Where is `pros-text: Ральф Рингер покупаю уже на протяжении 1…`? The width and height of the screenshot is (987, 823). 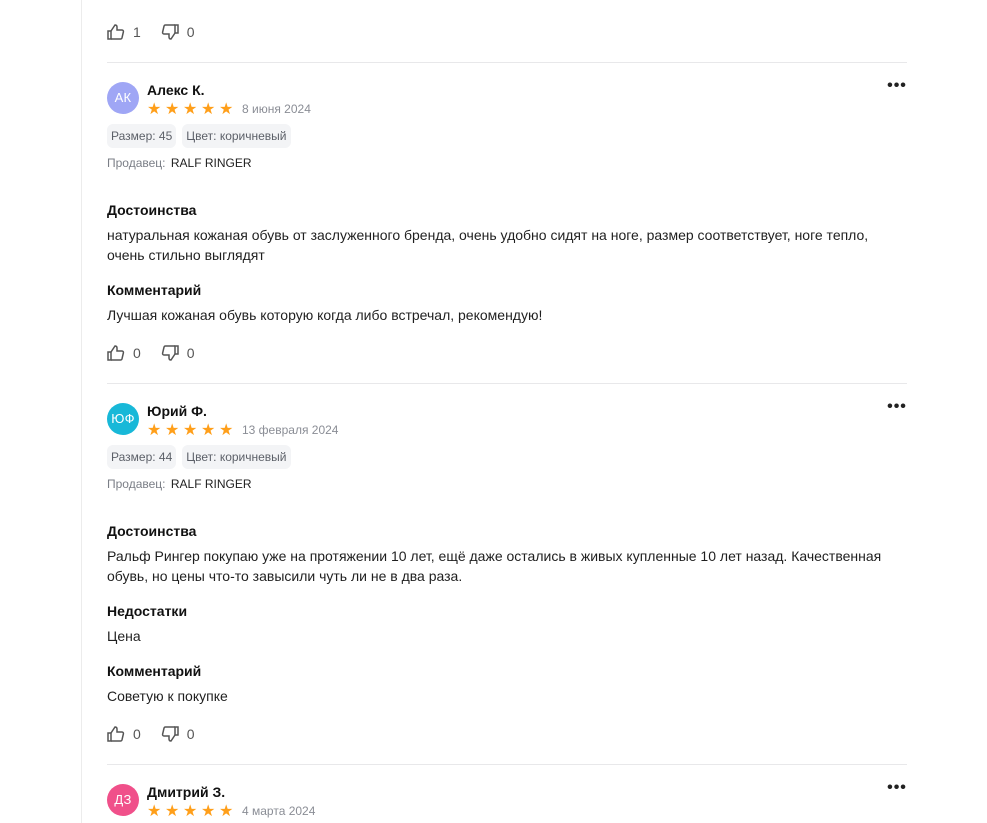
pros-text: Ральф Рингер покупаю уже на протяжении 1… is located at coordinates (494, 566).